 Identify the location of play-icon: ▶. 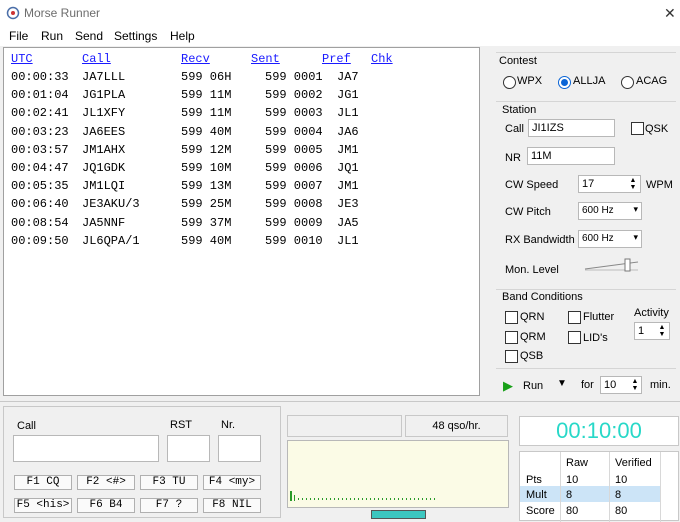
(508, 386).